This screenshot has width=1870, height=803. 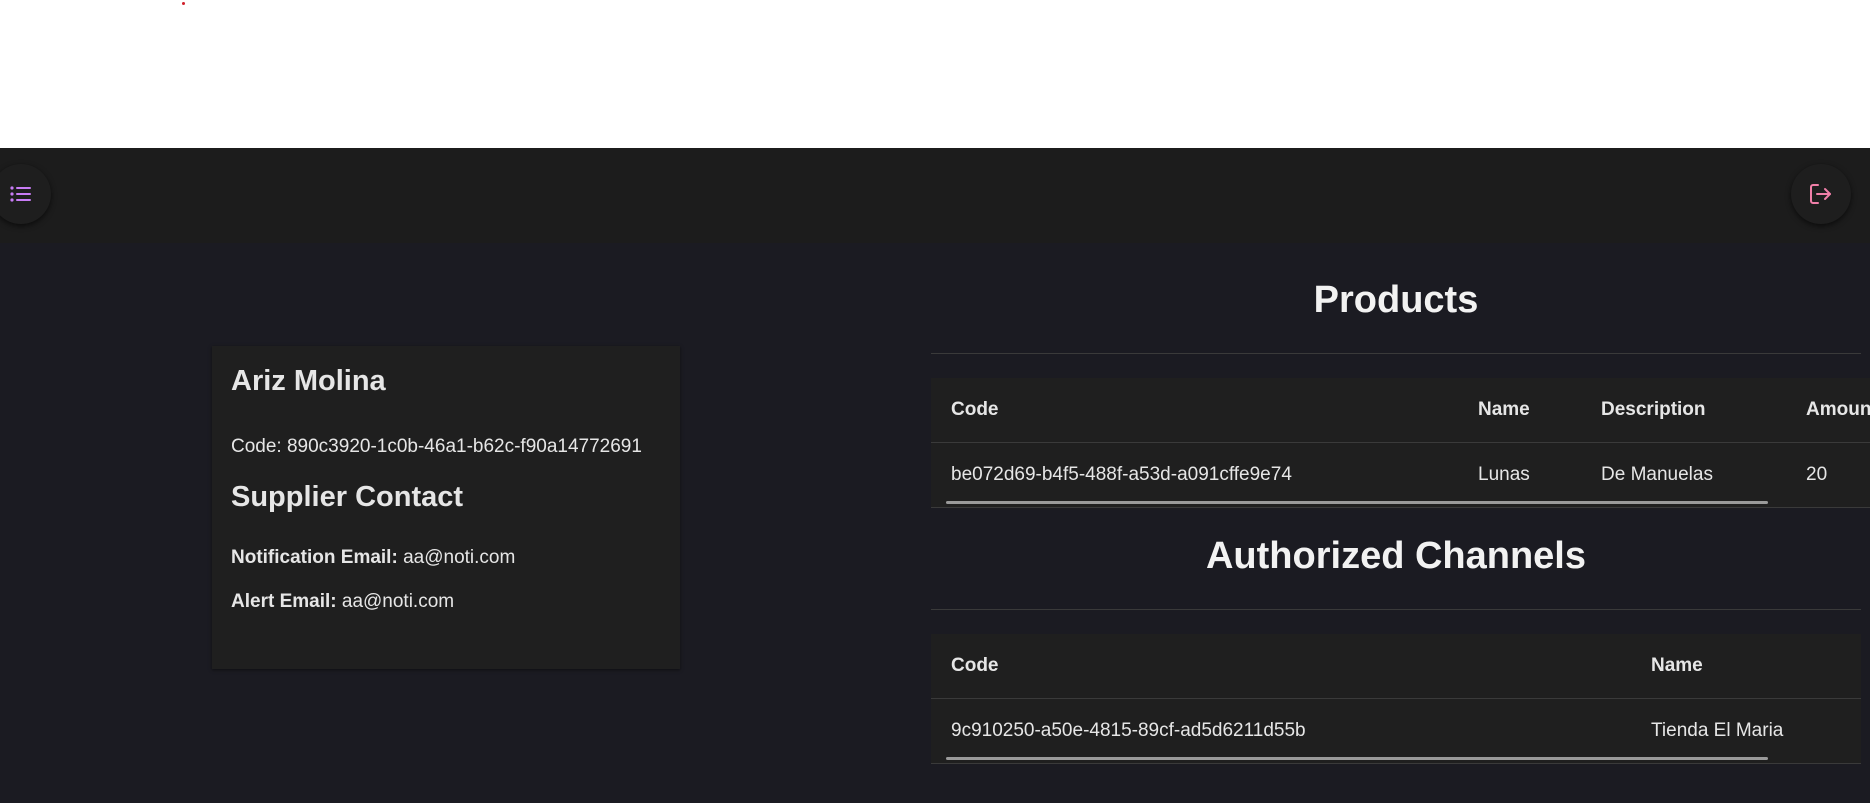 I want to click on products-table-header: Code Name Description Amount, so click(x=1400, y=410).